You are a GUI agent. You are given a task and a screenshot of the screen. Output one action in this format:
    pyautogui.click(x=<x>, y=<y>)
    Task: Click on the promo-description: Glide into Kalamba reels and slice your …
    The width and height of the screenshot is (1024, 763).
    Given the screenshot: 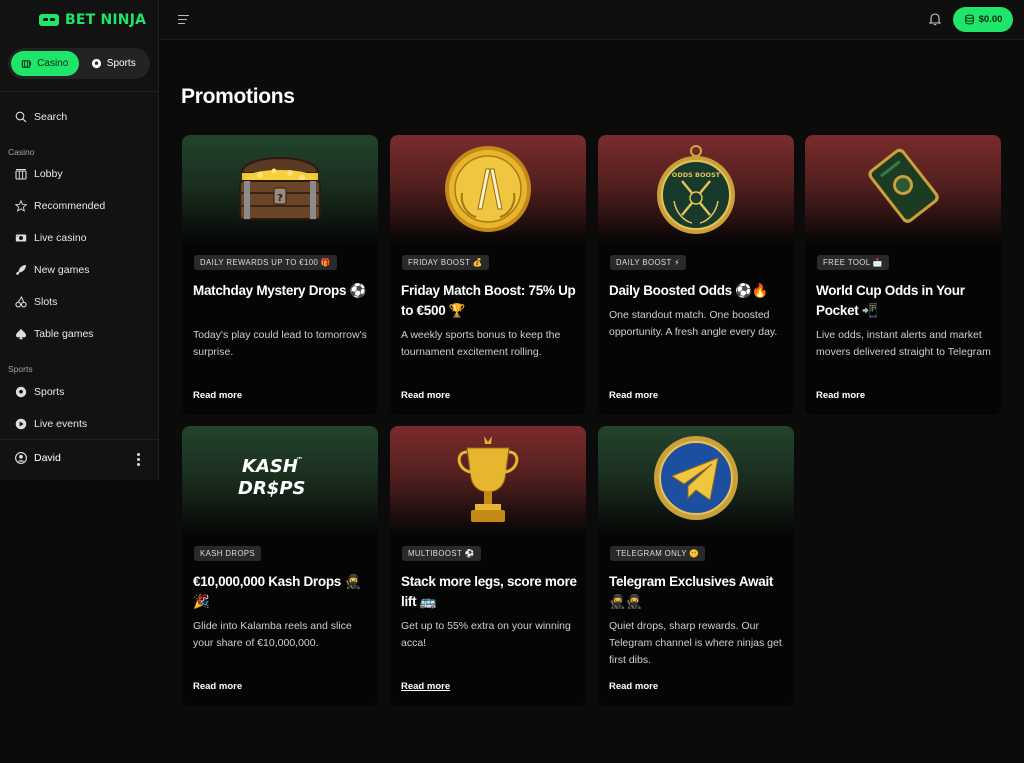 What is the action you would take?
    pyautogui.click(x=272, y=634)
    